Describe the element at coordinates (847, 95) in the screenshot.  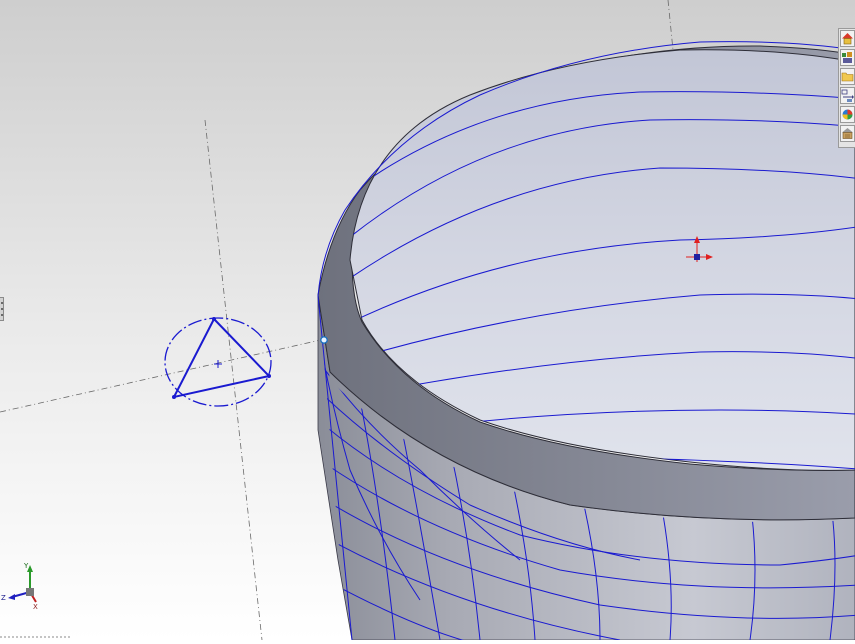
I see `view-palette-icon` at that location.